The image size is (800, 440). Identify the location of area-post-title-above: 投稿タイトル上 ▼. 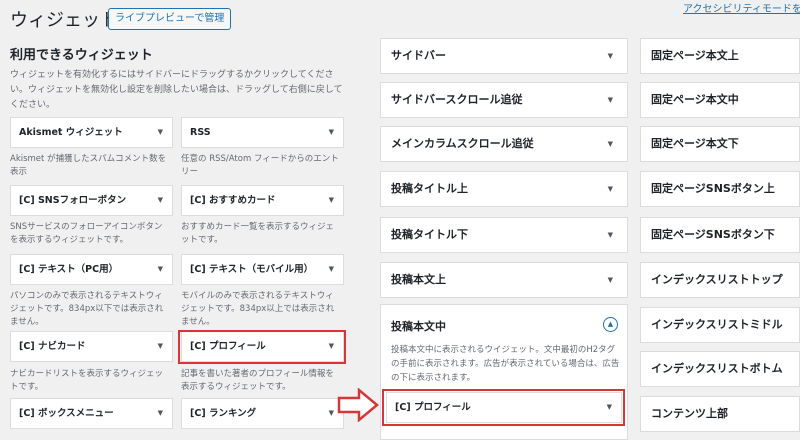
(504, 189).